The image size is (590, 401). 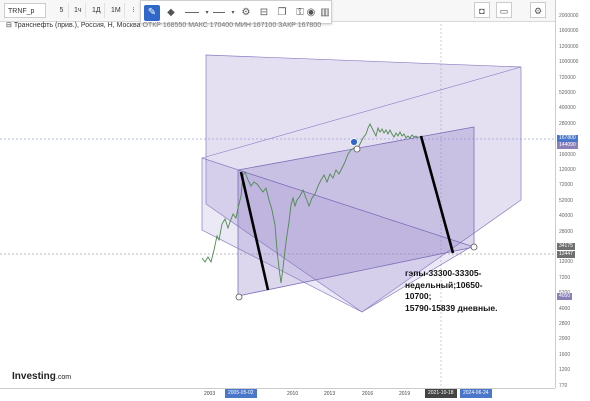 I want to click on line-style-icon, so click(x=192, y=12).